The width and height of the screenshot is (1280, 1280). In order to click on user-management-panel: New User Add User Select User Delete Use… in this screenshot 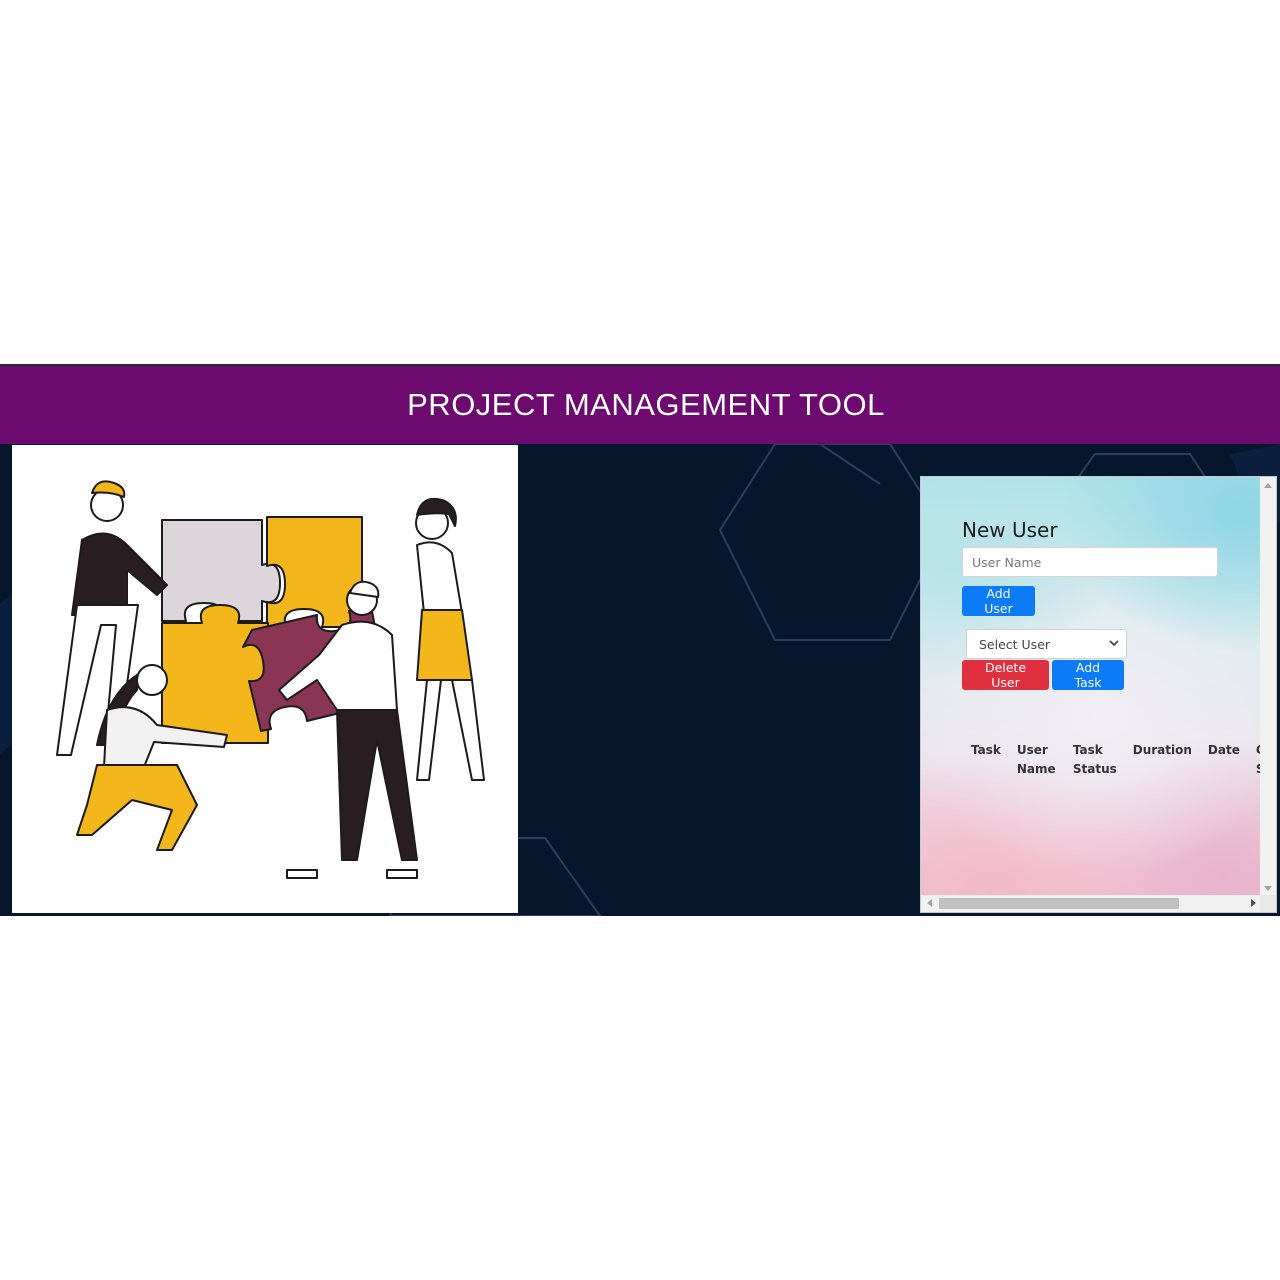, I will do `click(1098, 694)`.